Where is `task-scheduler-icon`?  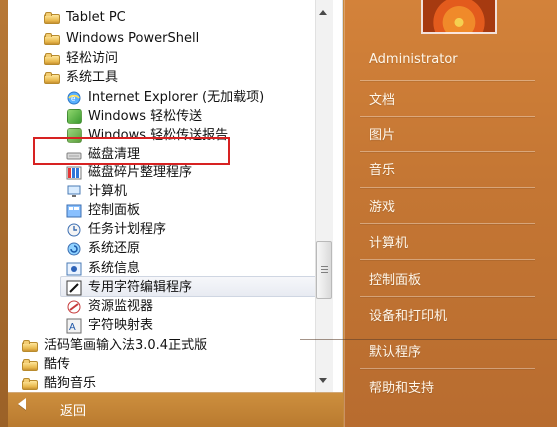 task-scheduler-icon is located at coordinates (74, 230).